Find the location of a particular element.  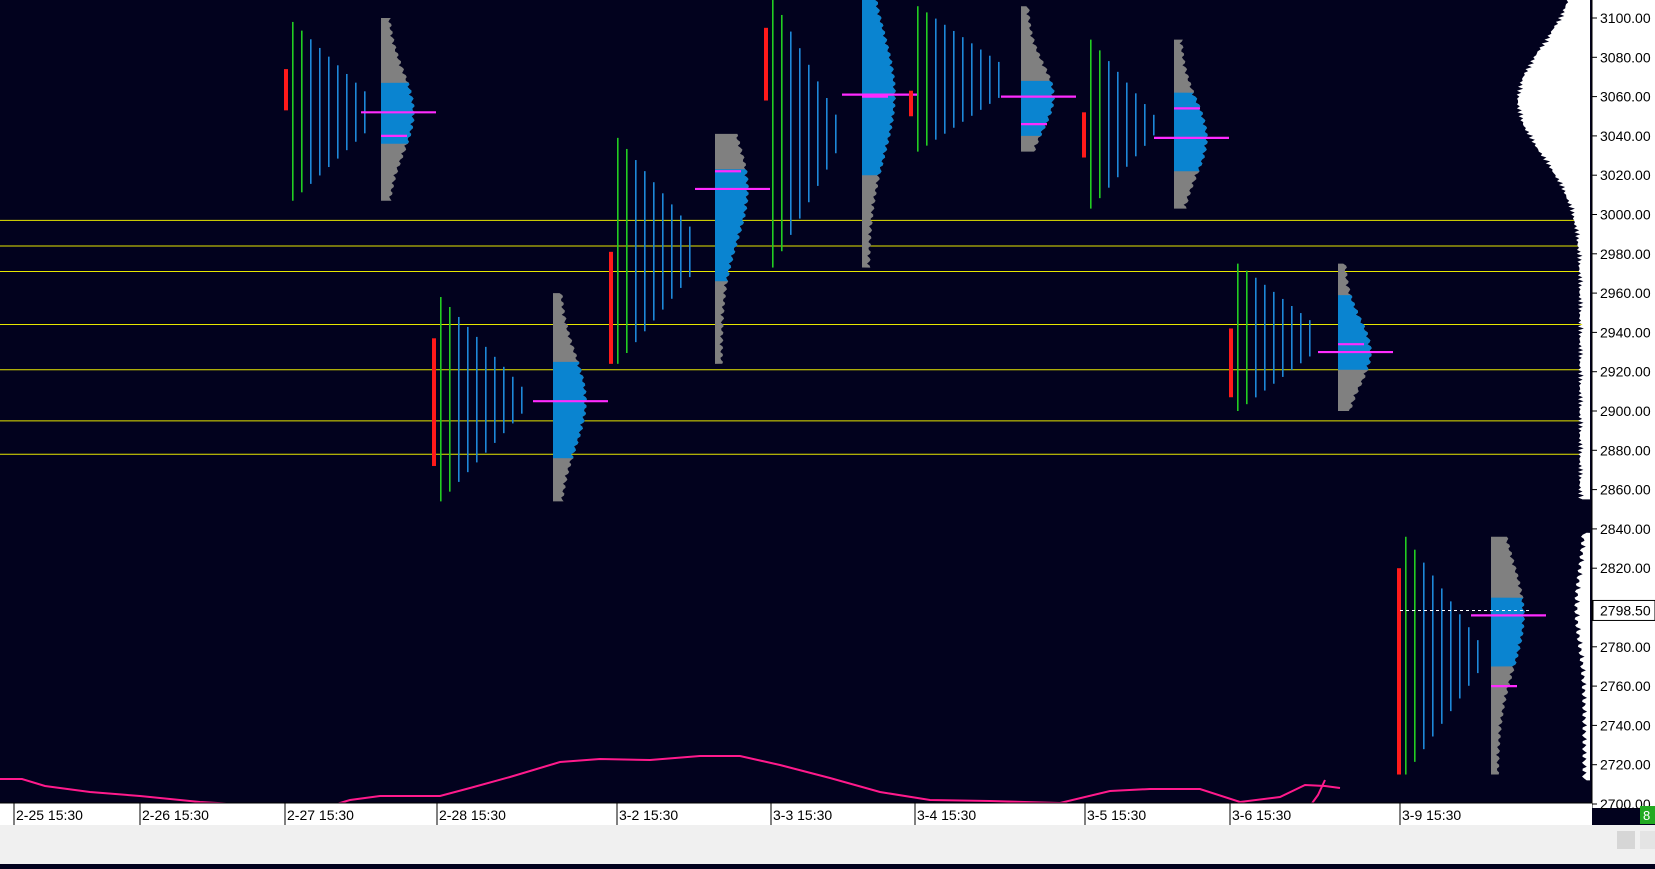

price-tick-label: 3000.00 is located at coordinates (1625, 215).